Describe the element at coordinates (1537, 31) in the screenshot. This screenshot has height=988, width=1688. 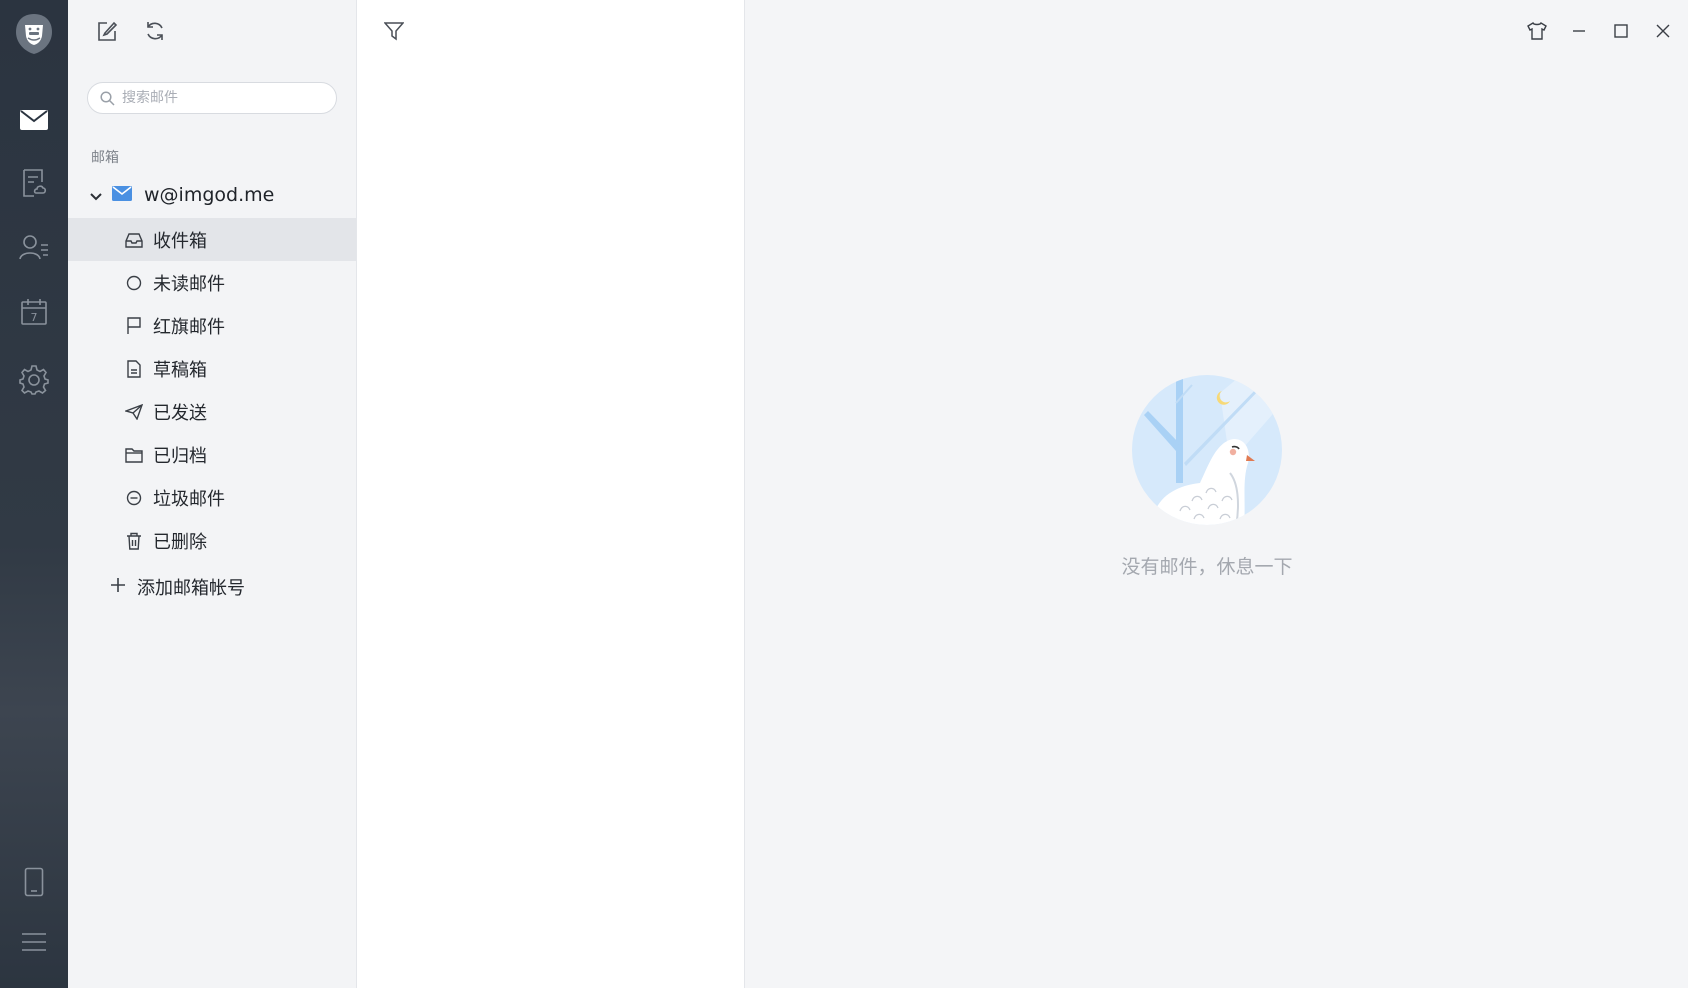
I see `skin-shirt-icon` at that location.